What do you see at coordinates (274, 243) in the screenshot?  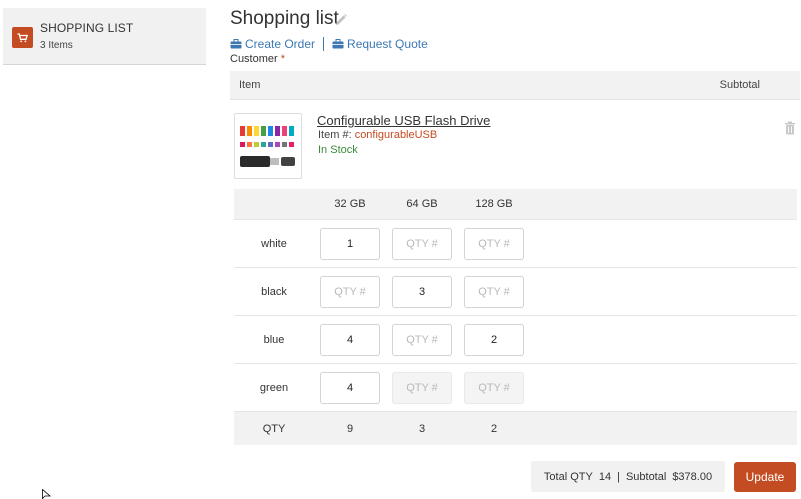 I see `matrix-row-label: white` at bounding box center [274, 243].